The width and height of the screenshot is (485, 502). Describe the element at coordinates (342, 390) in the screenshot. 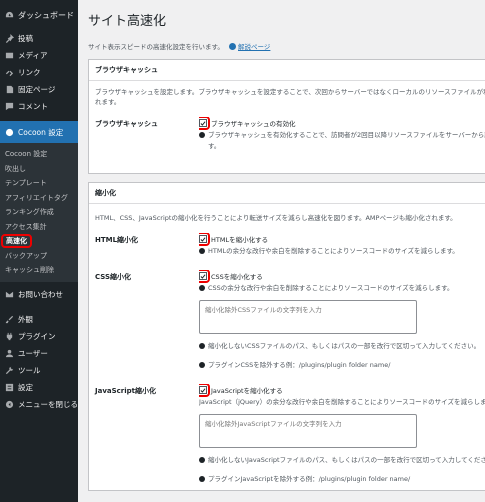

I see `js-minify-checkbox-row: JavaScriptを縮小化する` at that location.